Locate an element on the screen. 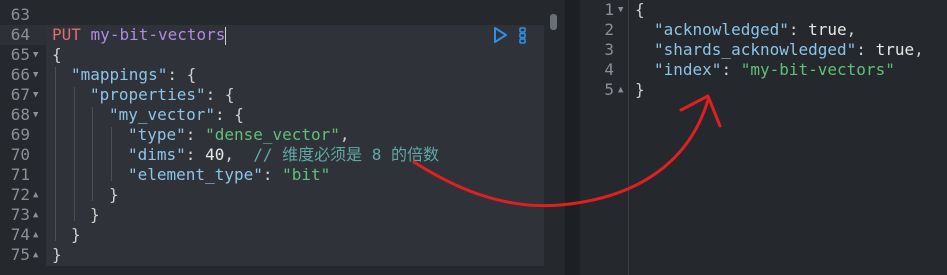 This screenshot has width=947, height=275. http-method: PUT is located at coordinates (66, 34).